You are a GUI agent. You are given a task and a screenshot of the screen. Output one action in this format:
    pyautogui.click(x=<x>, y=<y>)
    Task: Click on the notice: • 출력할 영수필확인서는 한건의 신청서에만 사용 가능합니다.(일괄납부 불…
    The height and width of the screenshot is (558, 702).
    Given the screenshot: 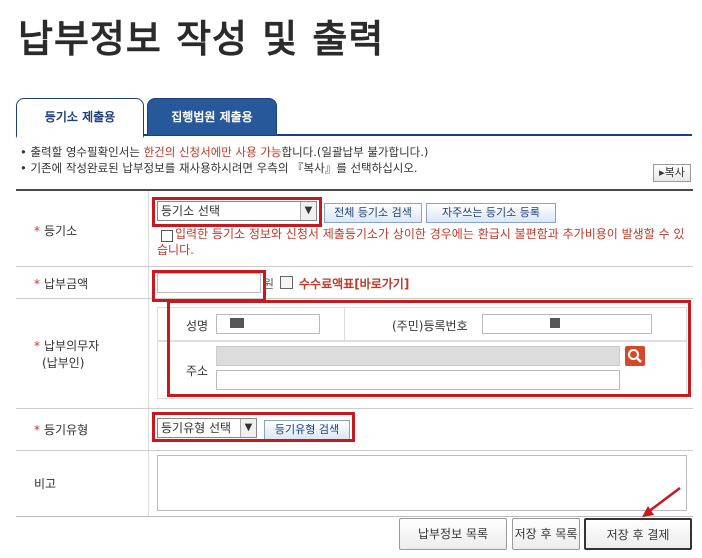 What is the action you would take?
    pyautogui.click(x=224, y=160)
    